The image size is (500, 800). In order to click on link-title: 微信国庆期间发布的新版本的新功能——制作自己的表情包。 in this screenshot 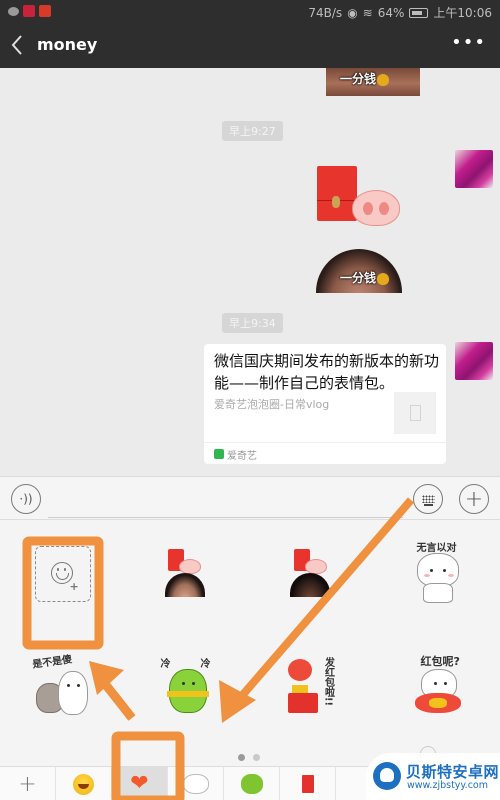, I will do `click(327, 372)`.